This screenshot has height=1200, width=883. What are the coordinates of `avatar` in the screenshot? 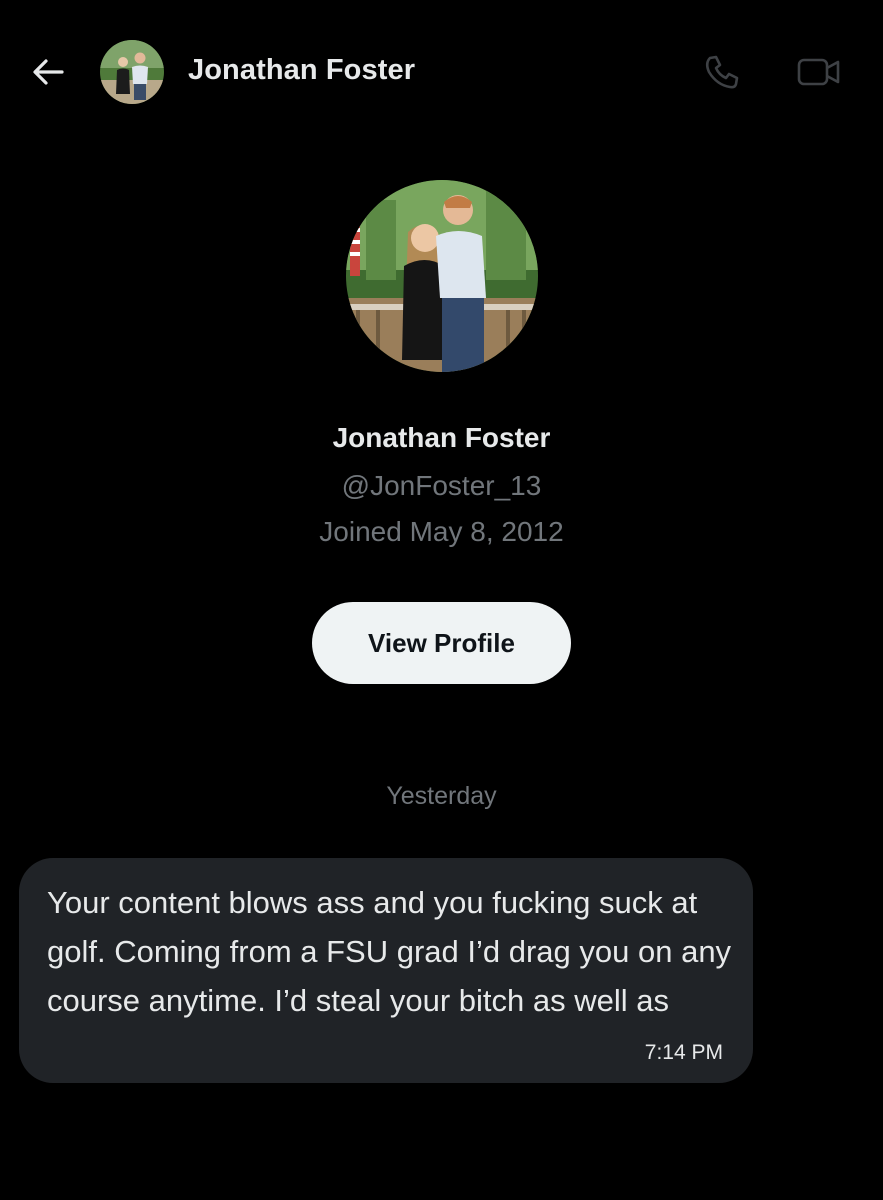 It's located at (132, 72).